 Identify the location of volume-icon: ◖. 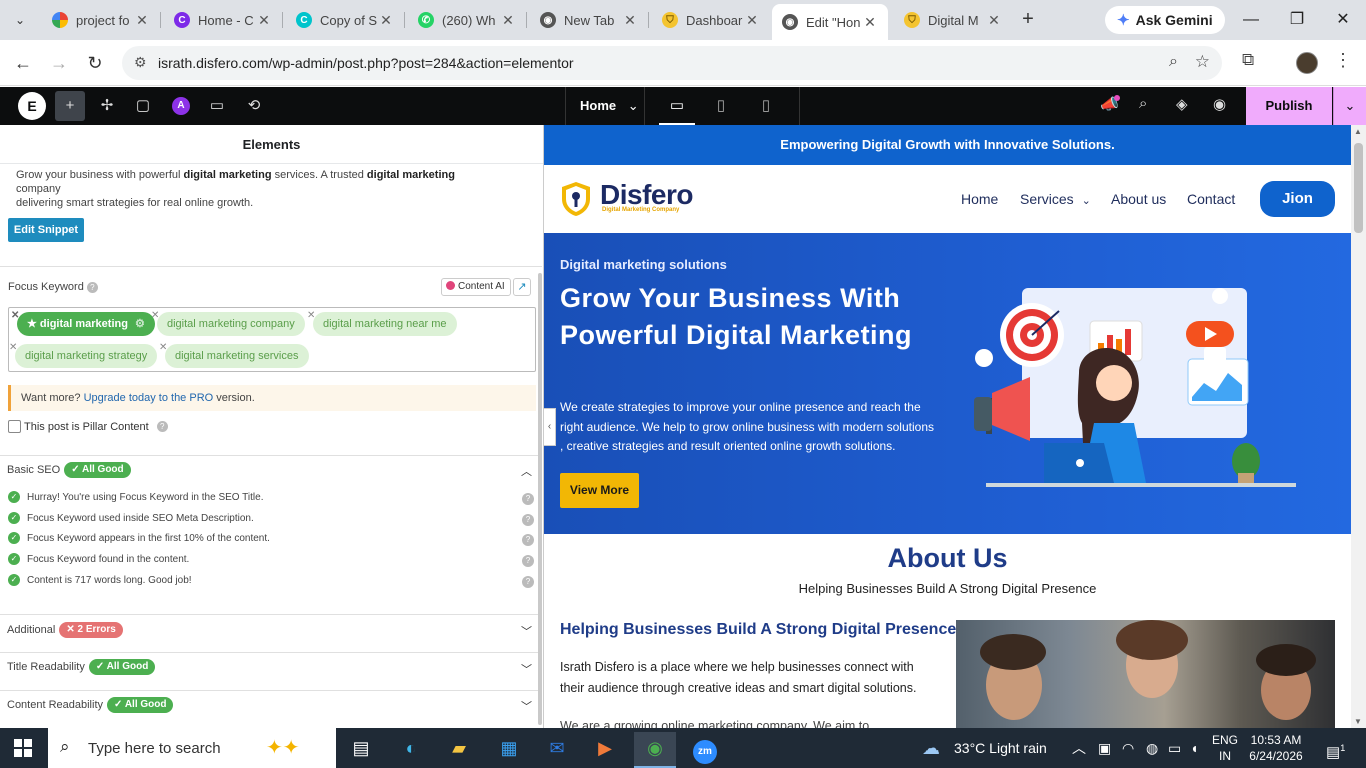
(1194, 748).